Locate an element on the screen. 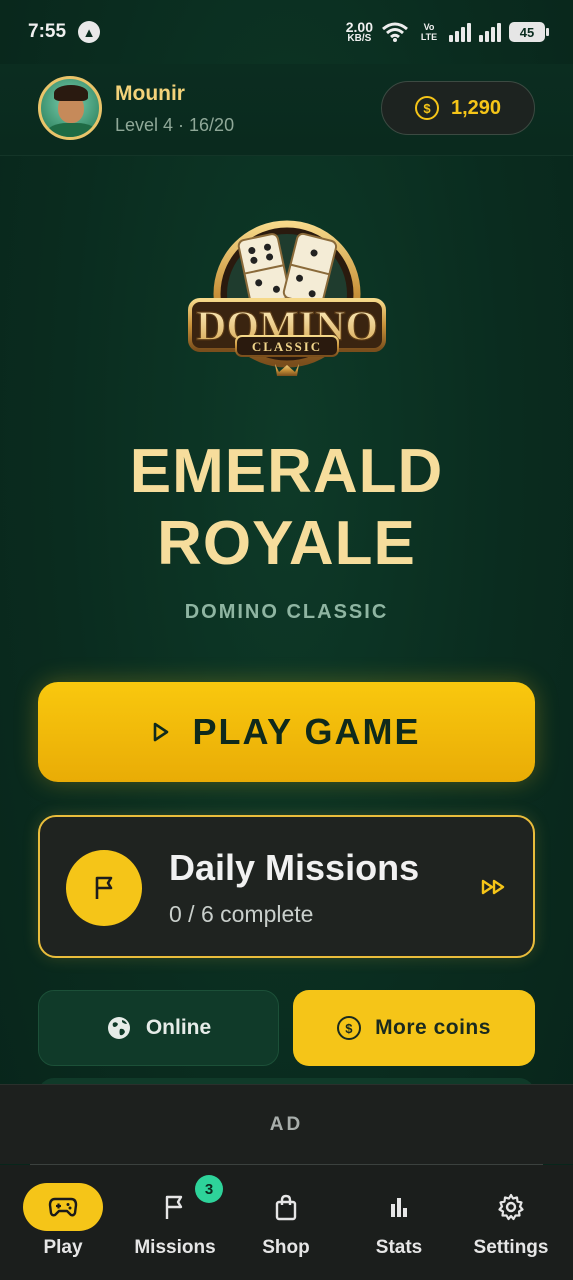 Image resolution: width=573 pixels, height=1280 pixels. ad-label: AD is located at coordinates (286, 1124).